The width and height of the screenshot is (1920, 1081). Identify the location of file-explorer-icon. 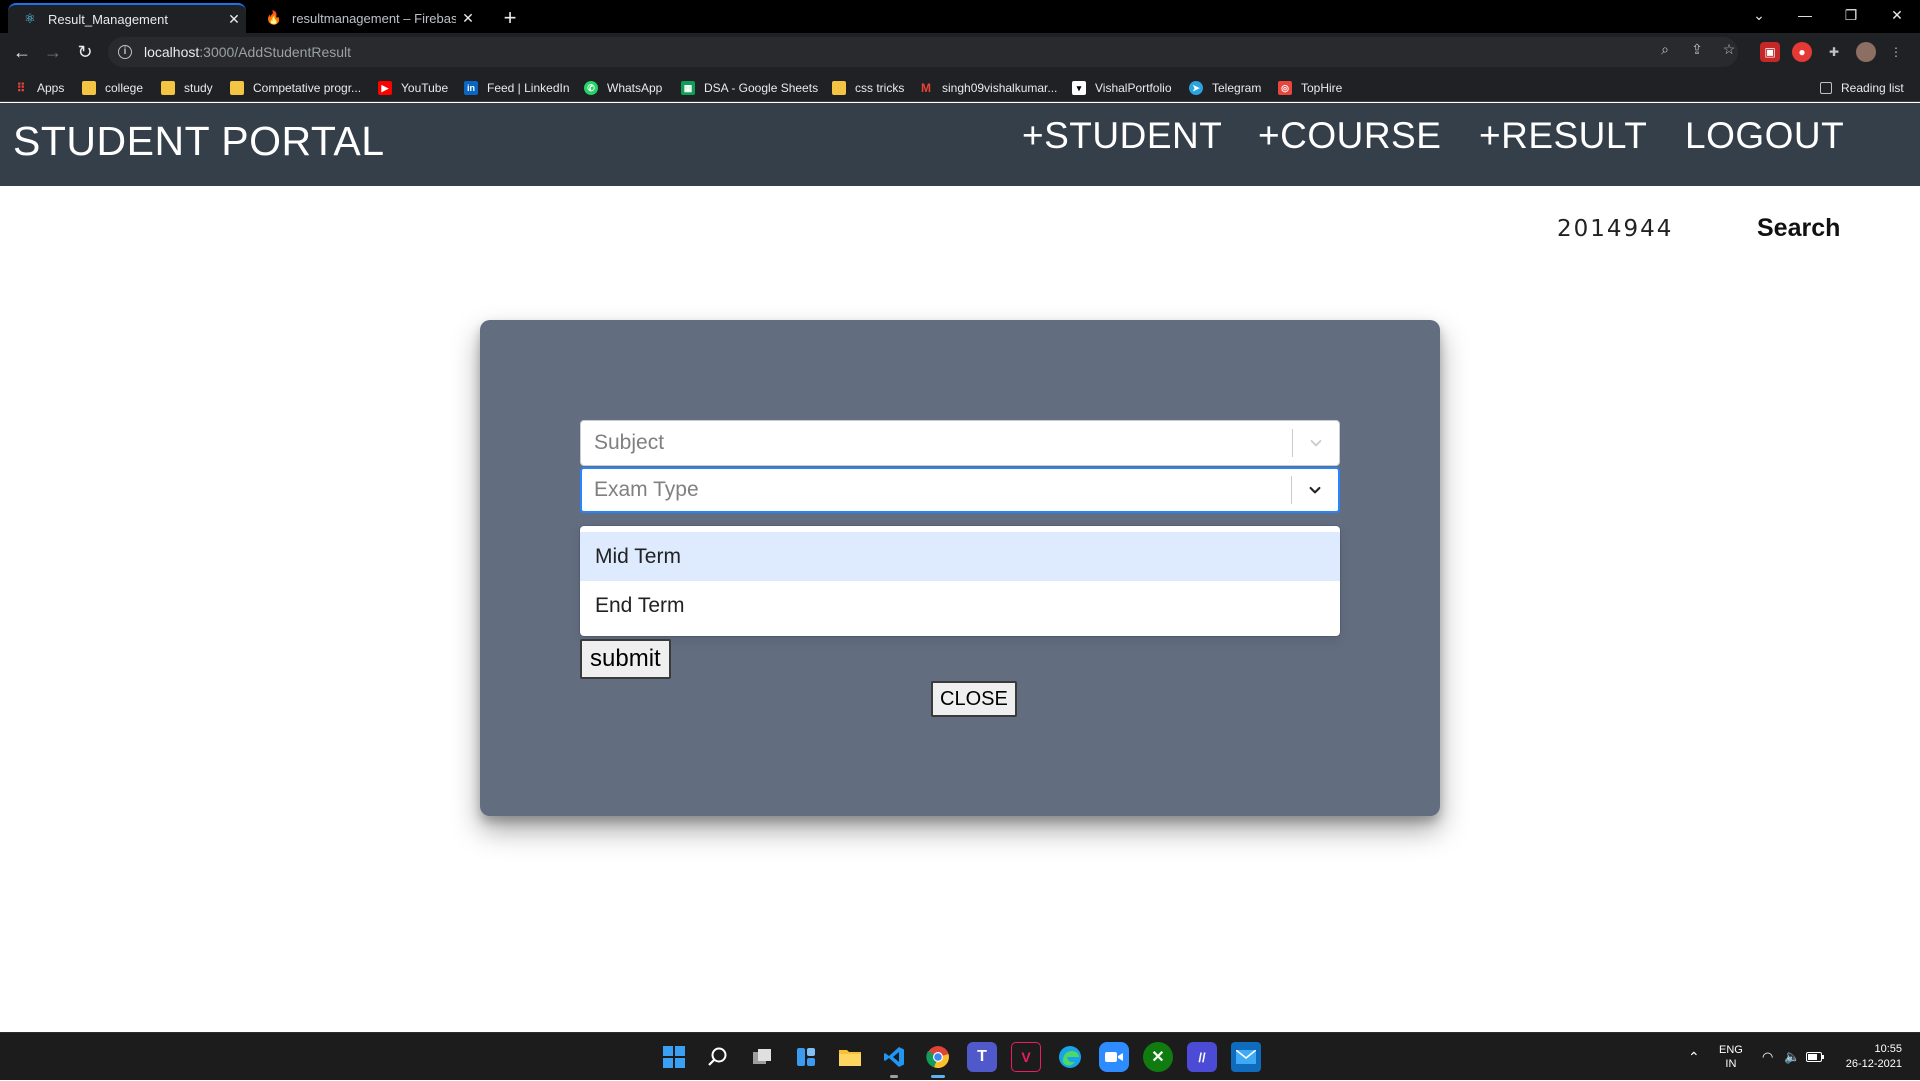
(850, 1057).